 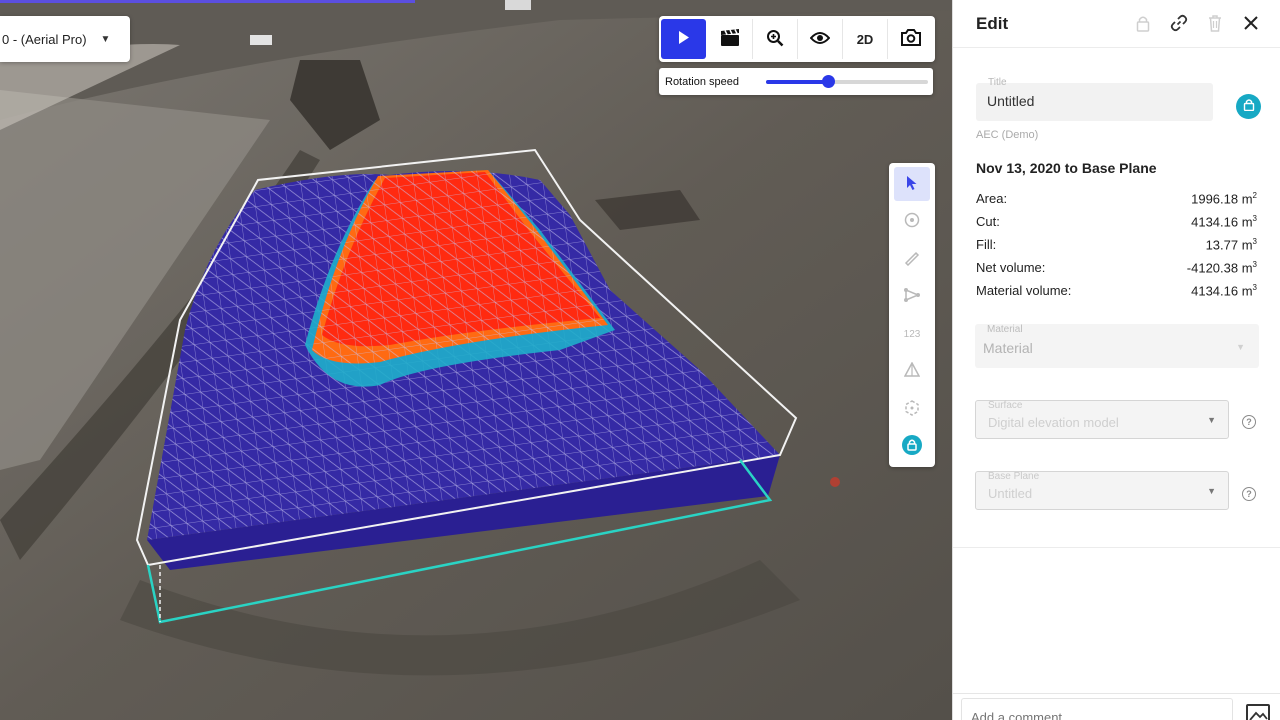 I want to click on surface-help-icon: ?, so click(x=1249, y=422).